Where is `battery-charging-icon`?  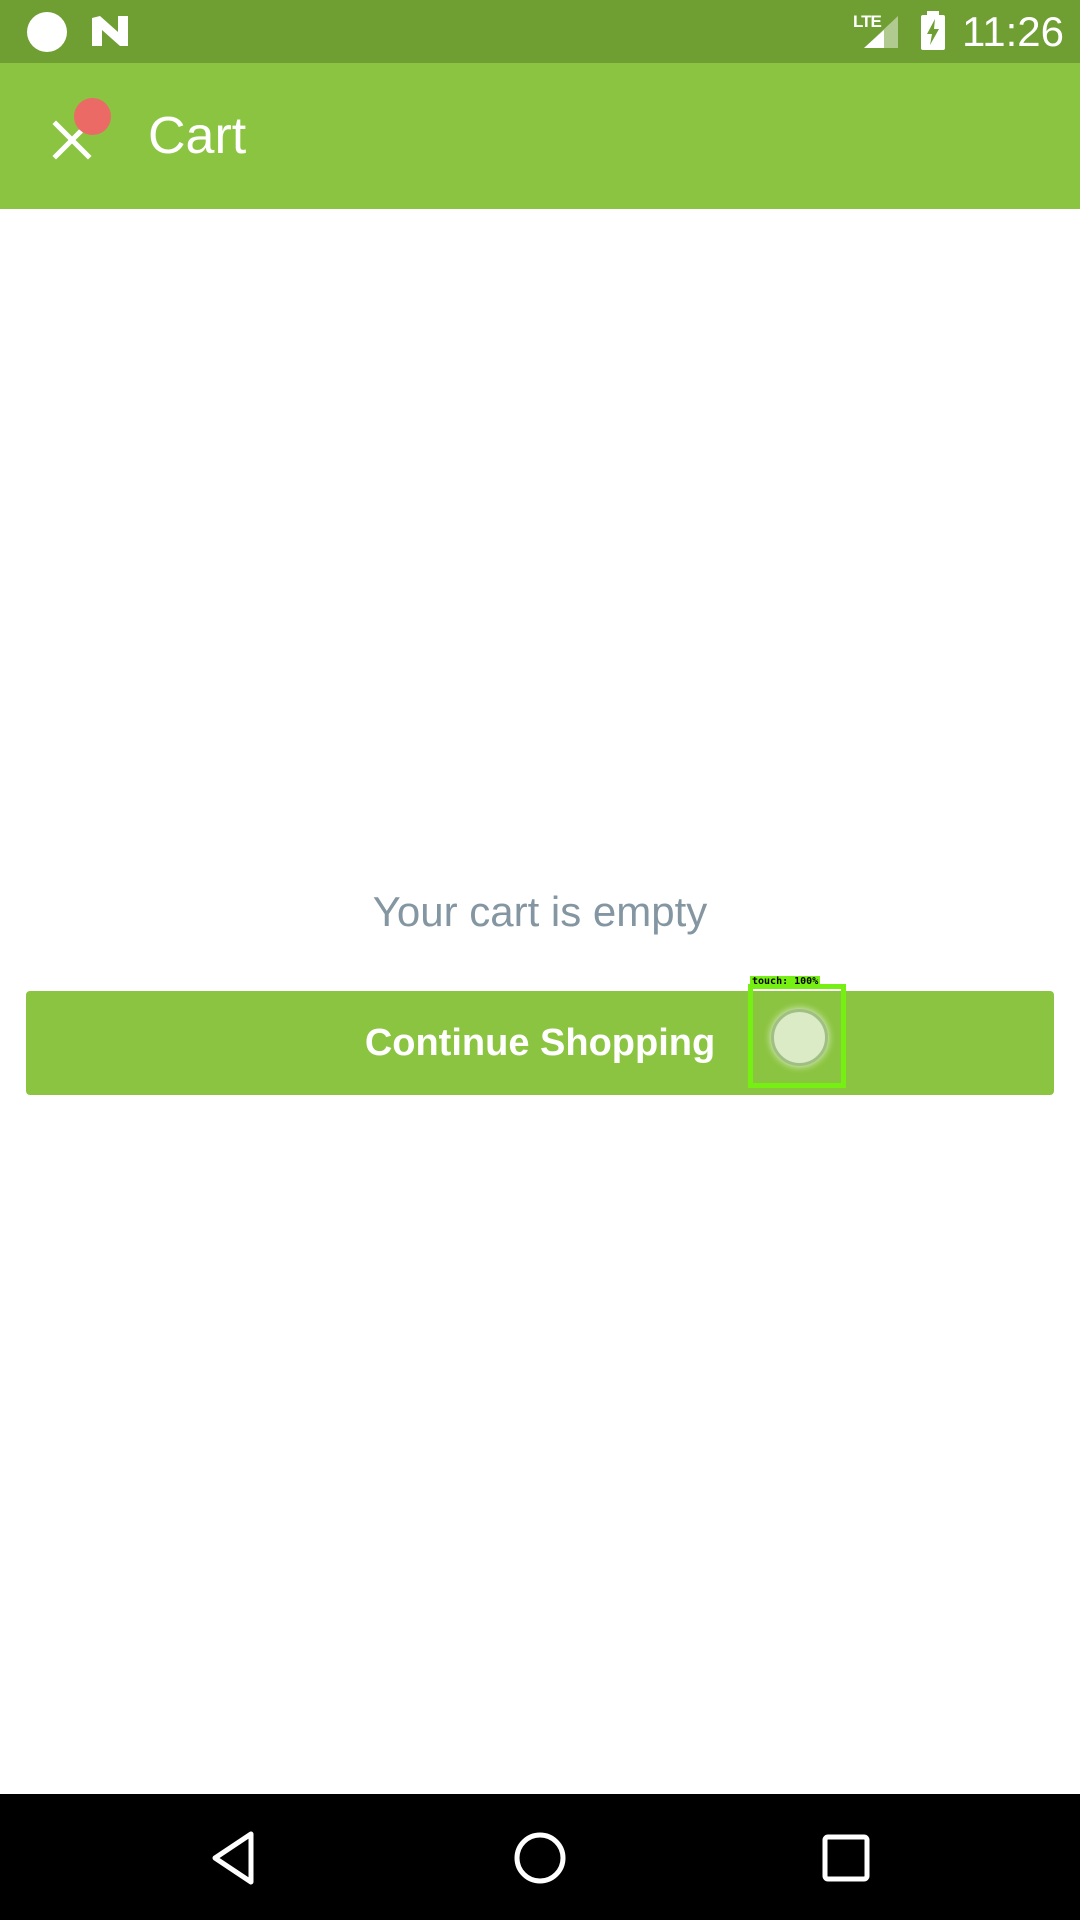
battery-charging-icon is located at coordinates (933, 30).